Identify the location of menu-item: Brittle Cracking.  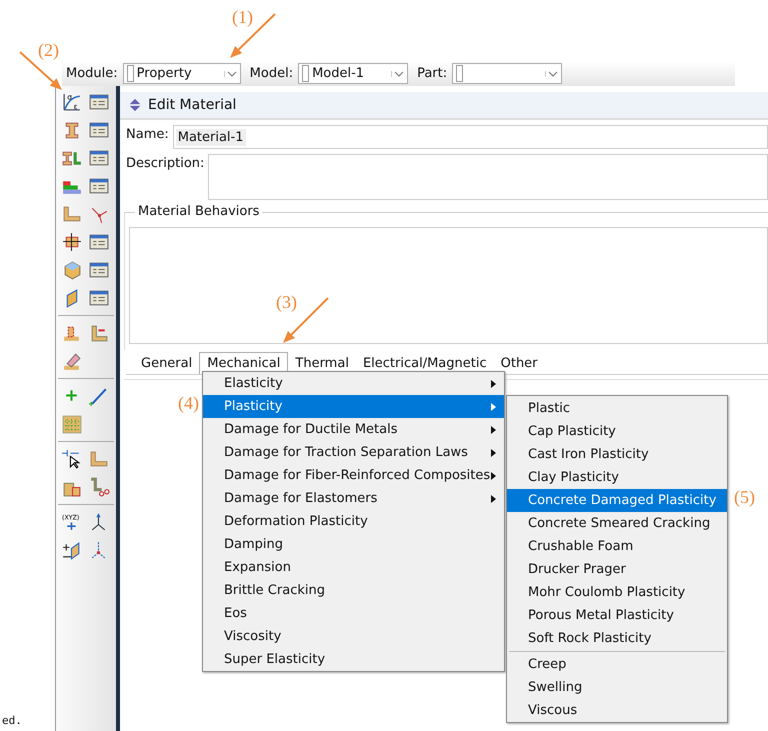
(353, 590).